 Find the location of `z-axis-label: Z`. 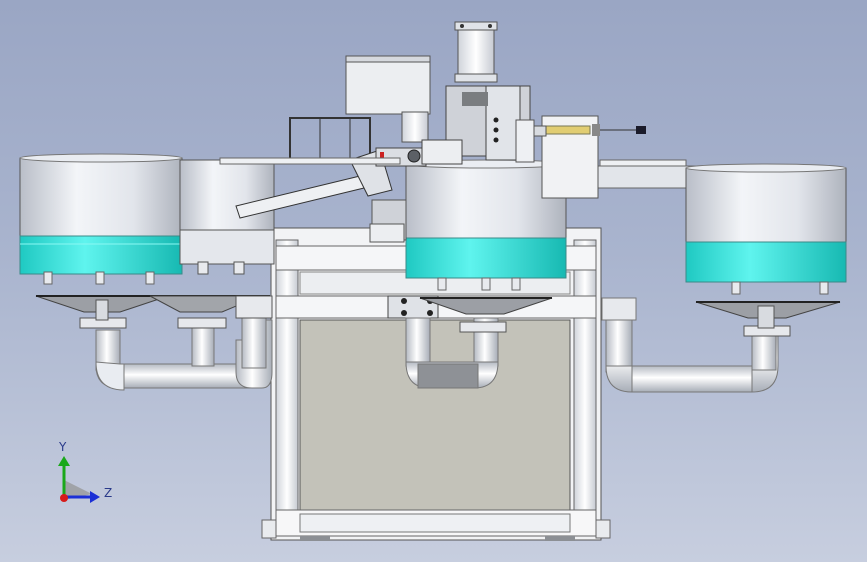

z-axis-label: Z is located at coordinates (108, 493).